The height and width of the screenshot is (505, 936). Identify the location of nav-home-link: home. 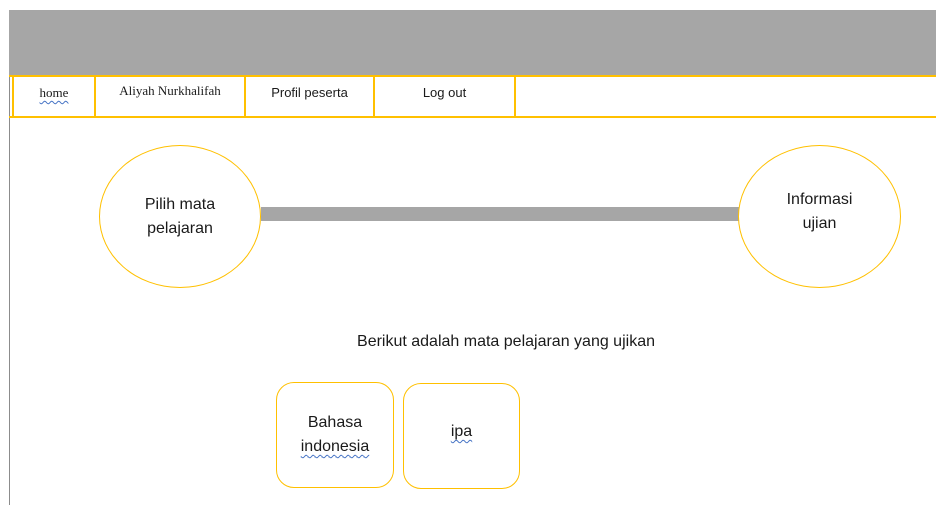
(54, 96).